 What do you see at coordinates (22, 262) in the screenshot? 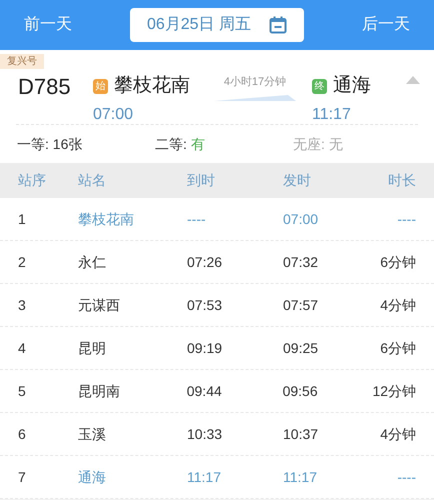
I see `table-cell-text: 2` at bounding box center [22, 262].